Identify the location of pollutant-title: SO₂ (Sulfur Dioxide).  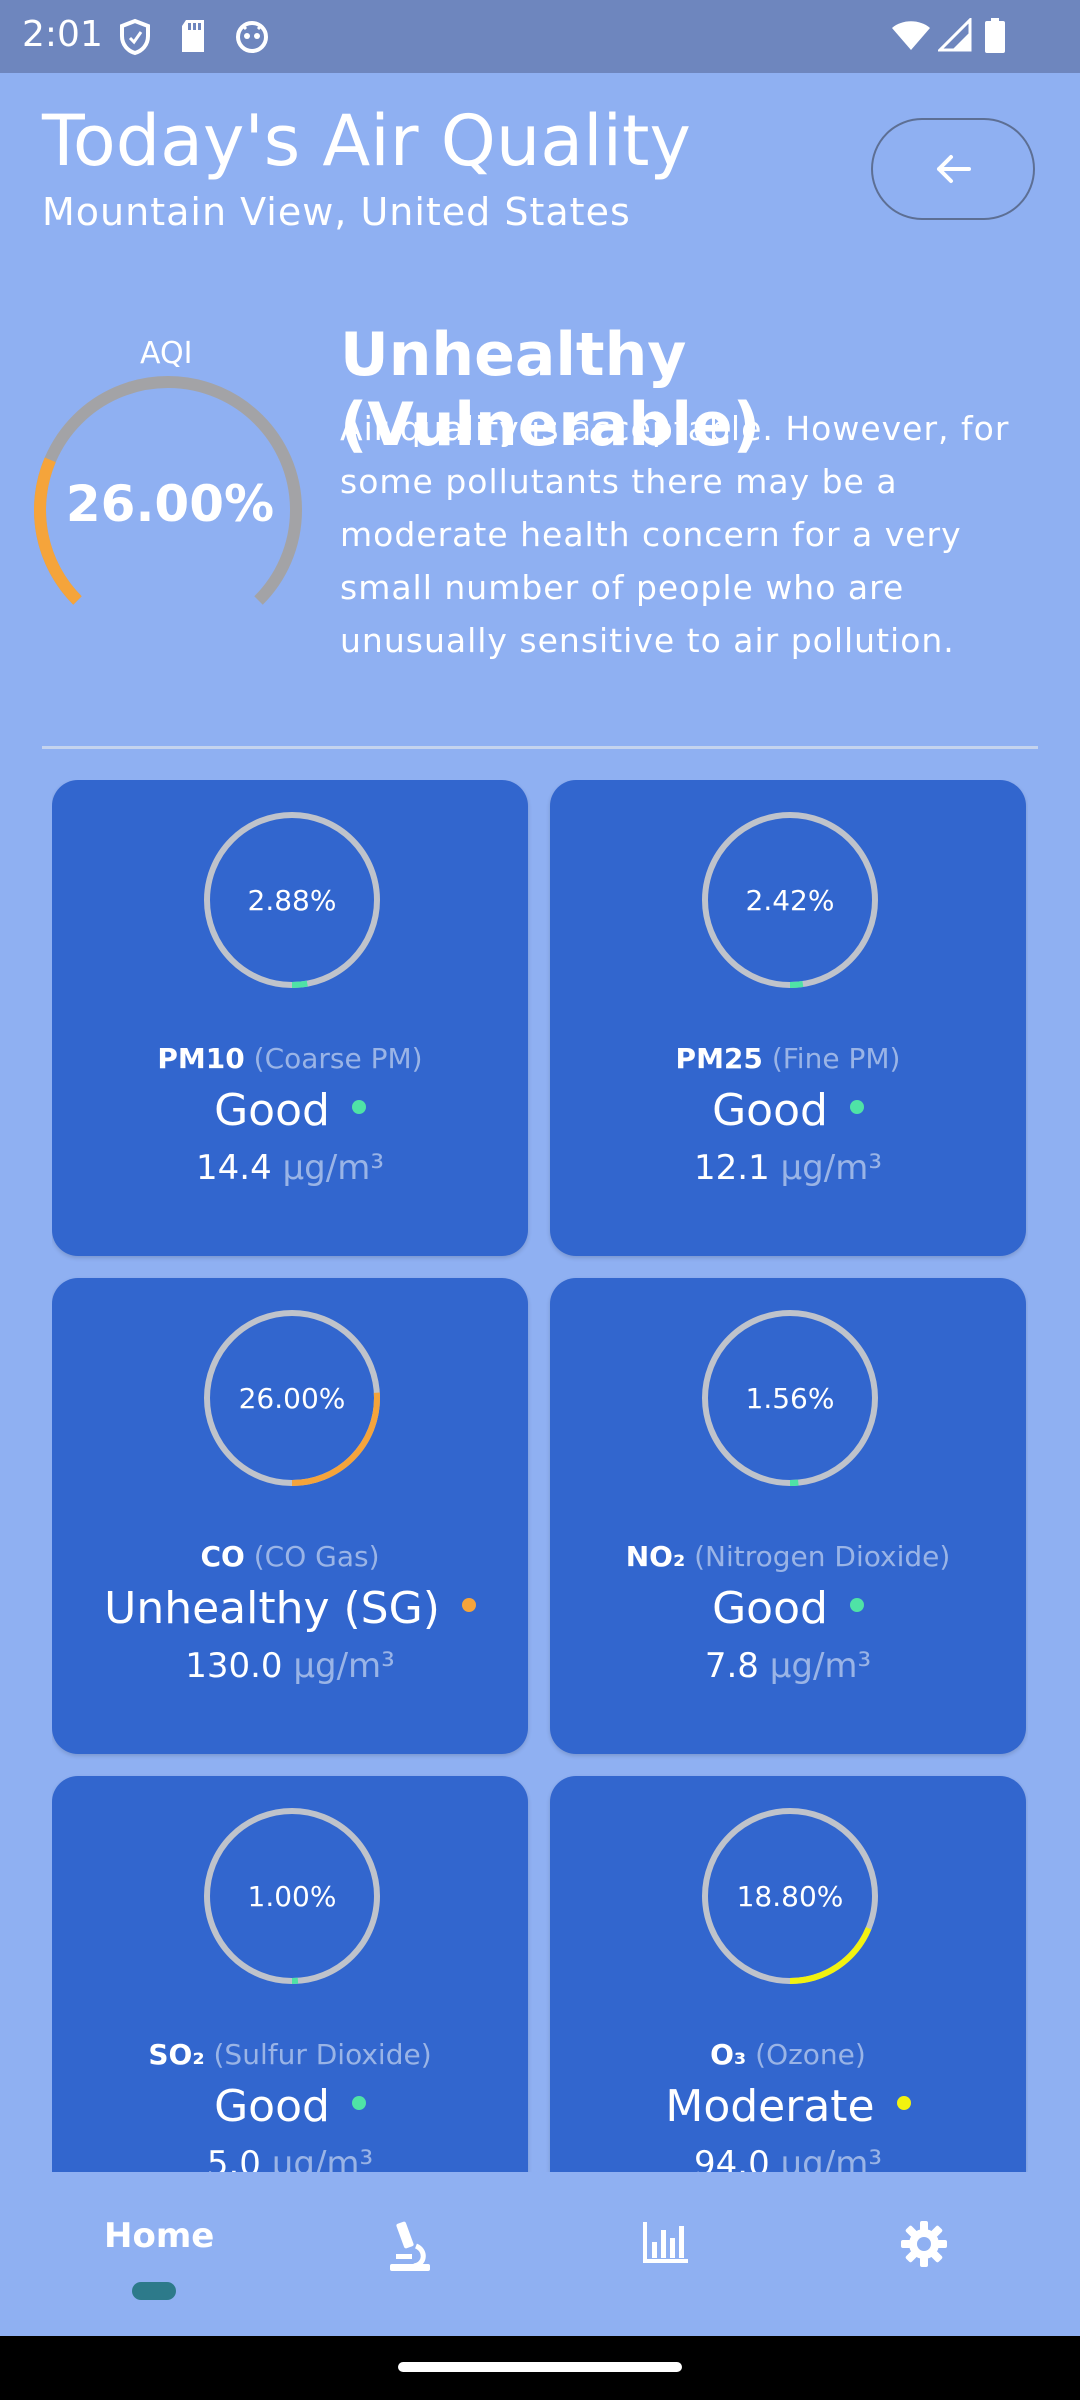
(290, 2054).